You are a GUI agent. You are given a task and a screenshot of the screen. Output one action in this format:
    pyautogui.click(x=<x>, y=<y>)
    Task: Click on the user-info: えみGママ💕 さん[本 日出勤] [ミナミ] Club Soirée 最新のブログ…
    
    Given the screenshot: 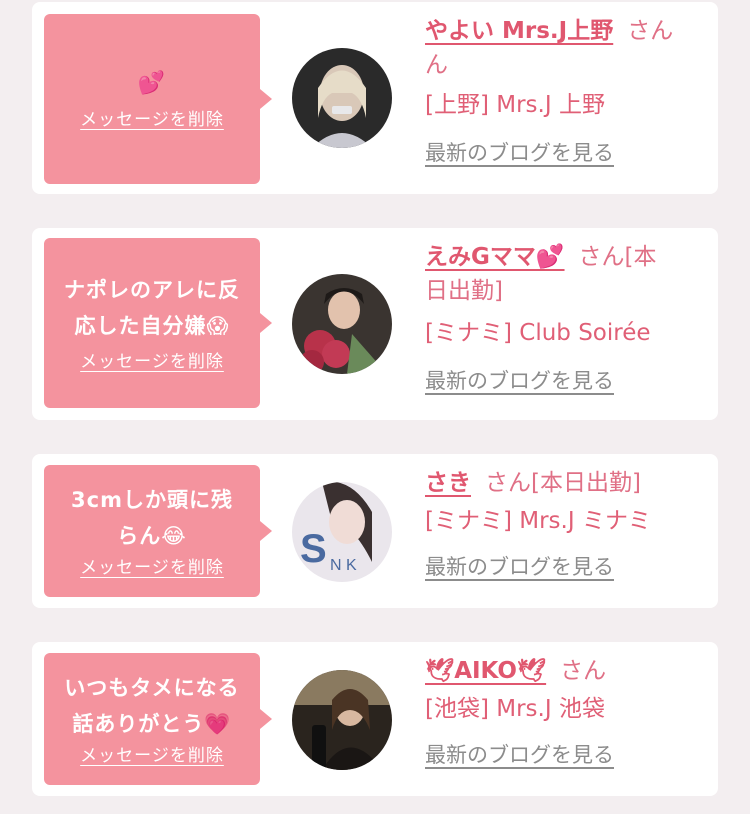 What is the action you would take?
    pyautogui.click(x=565, y=318)
    